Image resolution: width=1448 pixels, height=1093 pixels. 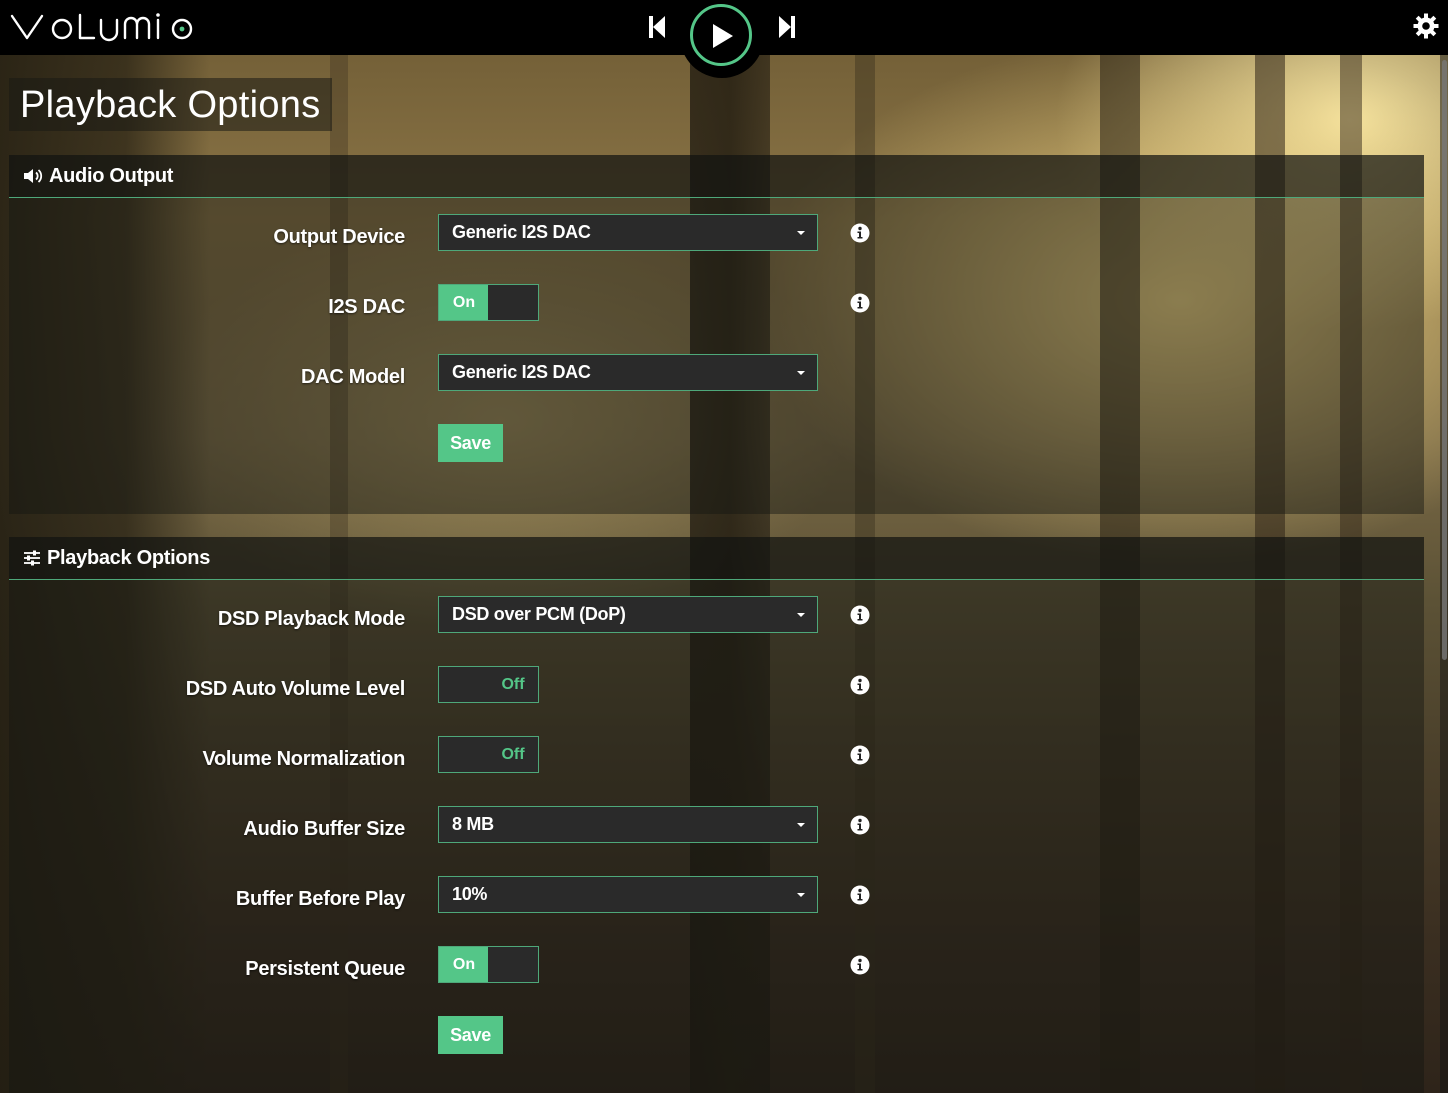 I want to click on page-title: Playback Options, so click(x=170, y=104).